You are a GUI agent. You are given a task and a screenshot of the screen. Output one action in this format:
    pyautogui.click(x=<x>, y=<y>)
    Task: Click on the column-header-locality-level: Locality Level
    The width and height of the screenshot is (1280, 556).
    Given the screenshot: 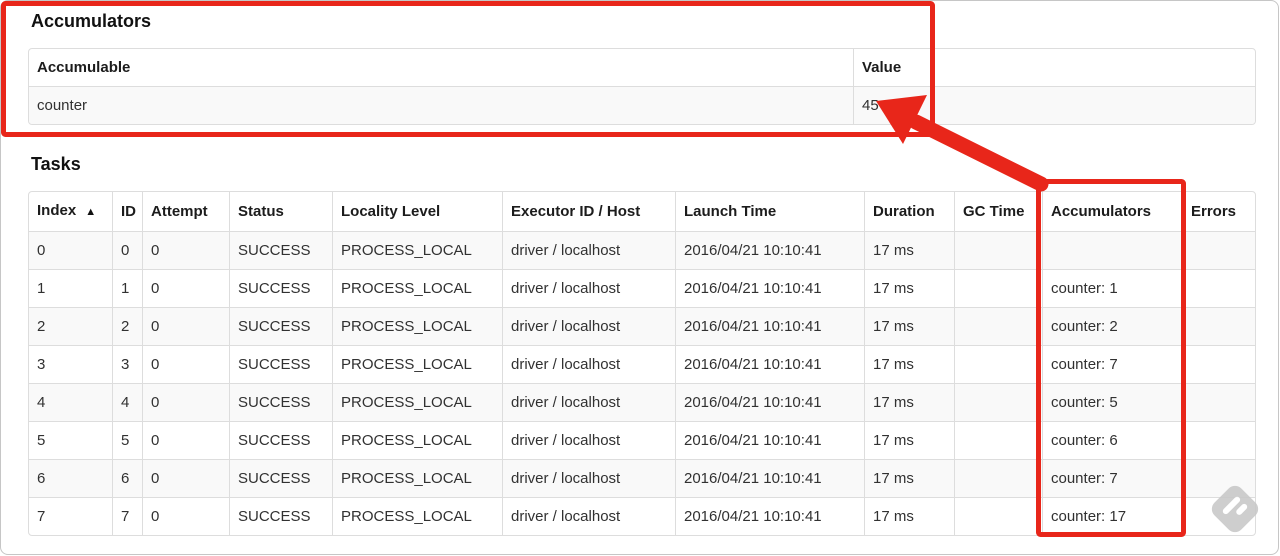 What is the action you would take?
    pyautogui.click(x=417, y=211)
    